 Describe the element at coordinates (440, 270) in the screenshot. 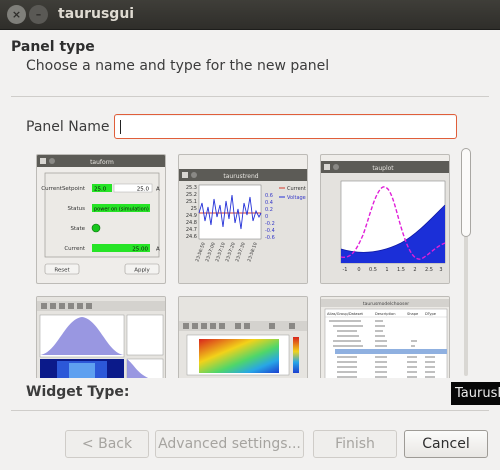

I see `x-tick-label: 3` at that location.